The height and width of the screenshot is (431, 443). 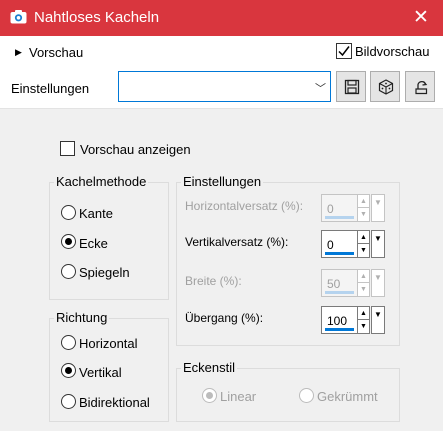 What do you see at coordinates (320, 89) in the screenshot?
I see `chevron-down-icon: ﹀` at bounding box center [320, 89].